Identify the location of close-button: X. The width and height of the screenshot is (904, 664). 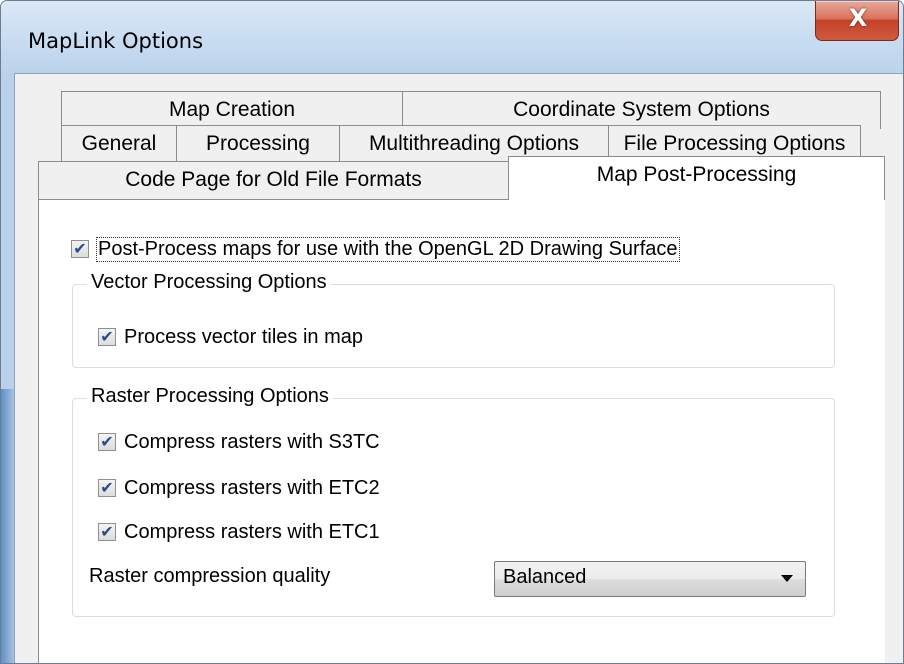
(857, 21).